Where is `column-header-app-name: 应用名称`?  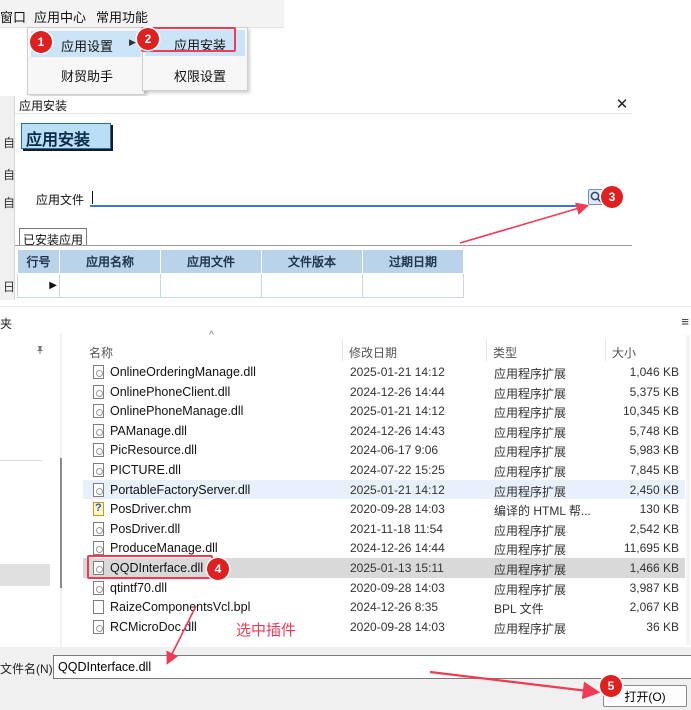 column-header-app-name: 应用名称 is located at coordinates (110, 261).